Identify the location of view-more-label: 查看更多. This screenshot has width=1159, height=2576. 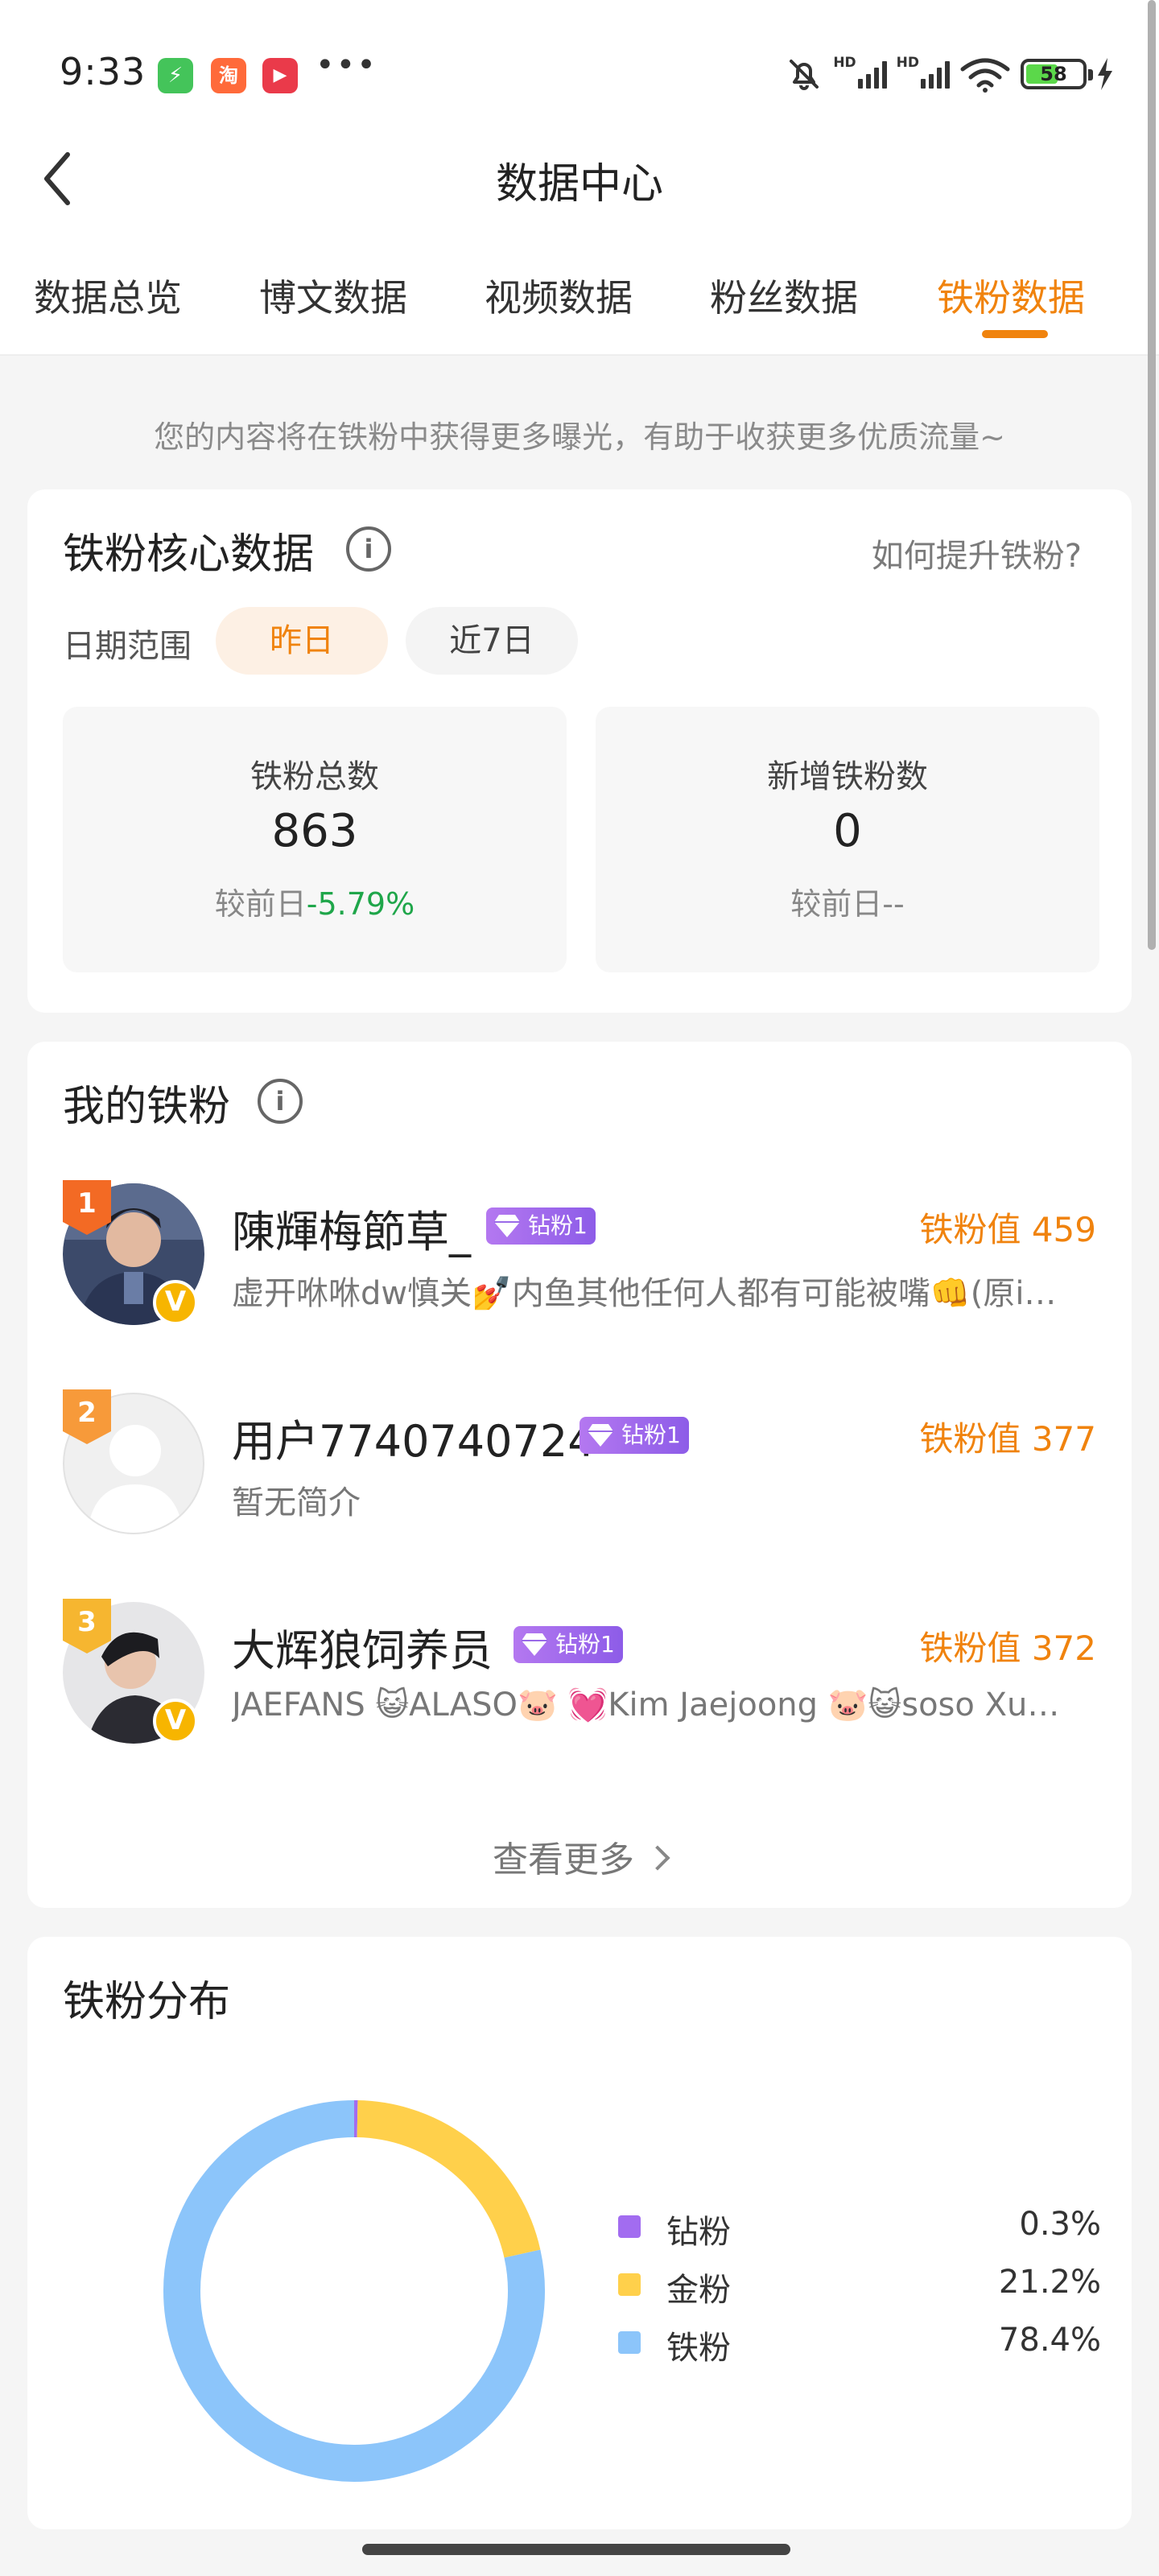
(563, 1859).